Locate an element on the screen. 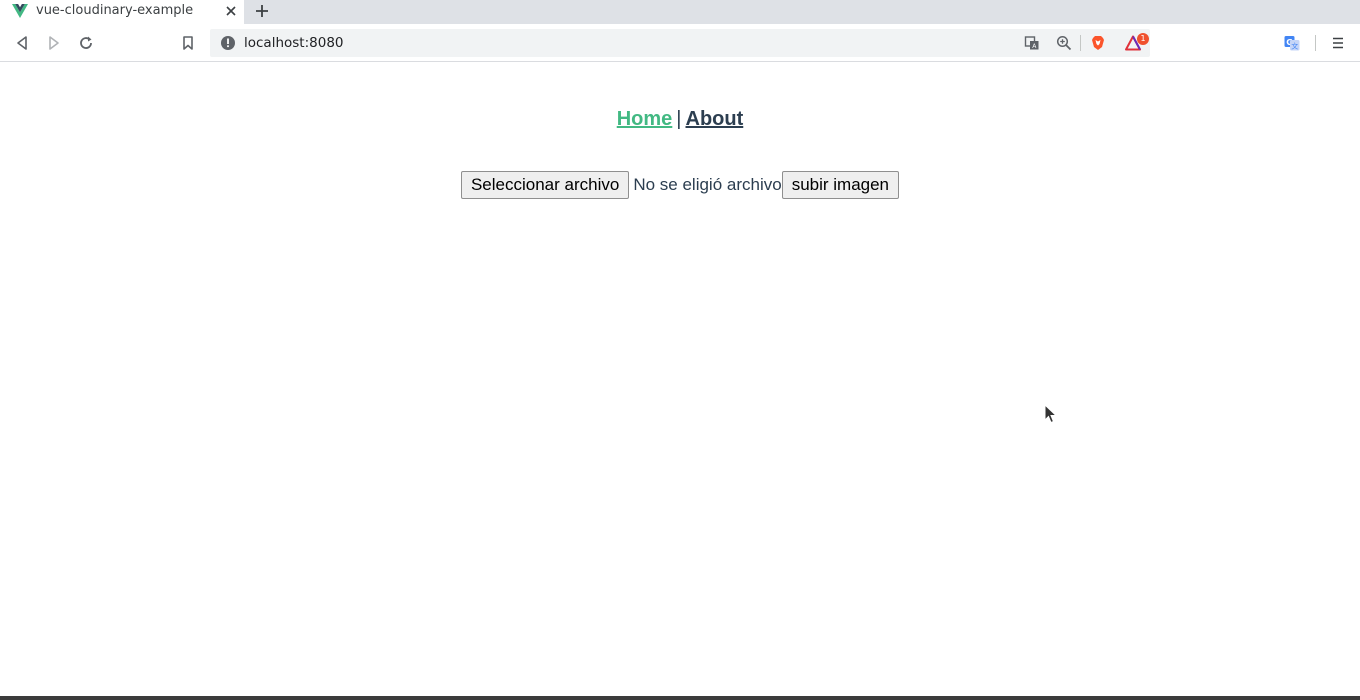 Image resolution: width=1360 pixels, height=700 pixels. close-tab-icon is located at coordinates (231, 11).